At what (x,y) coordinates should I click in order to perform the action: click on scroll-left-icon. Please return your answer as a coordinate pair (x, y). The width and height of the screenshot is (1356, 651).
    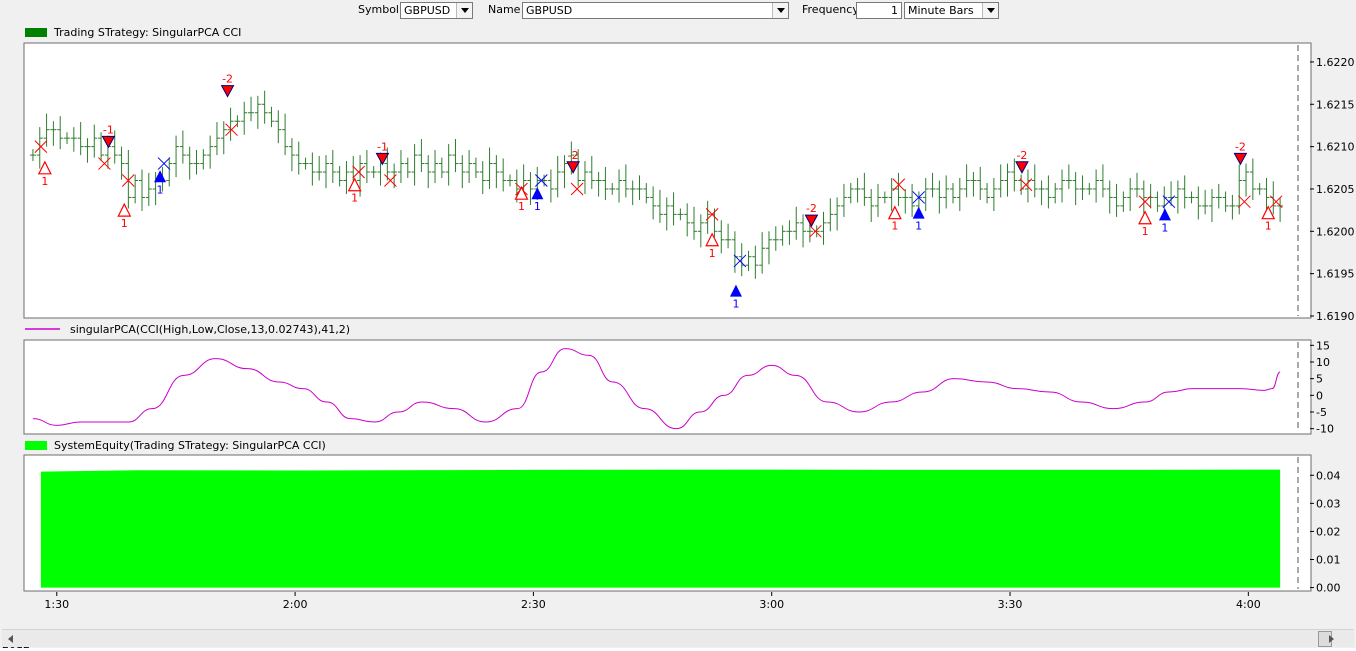
    Looking at the image, I should click on (10, 638).